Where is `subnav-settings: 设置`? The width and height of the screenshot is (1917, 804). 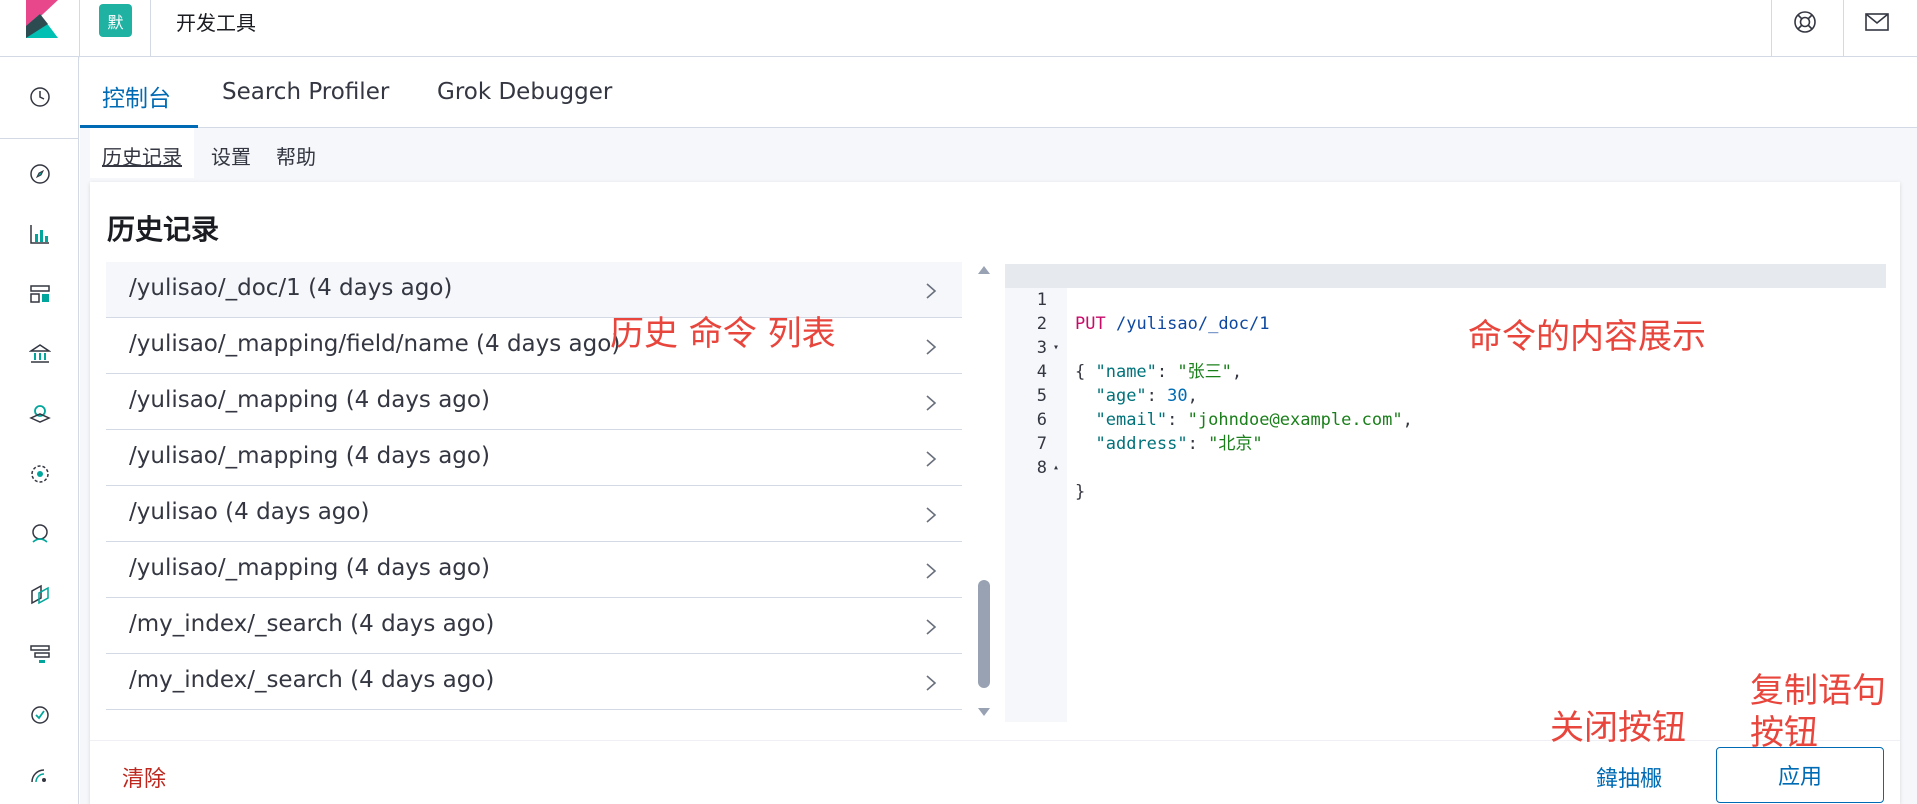
subnav-settings: 设置 is located at coordinates (231, 155).